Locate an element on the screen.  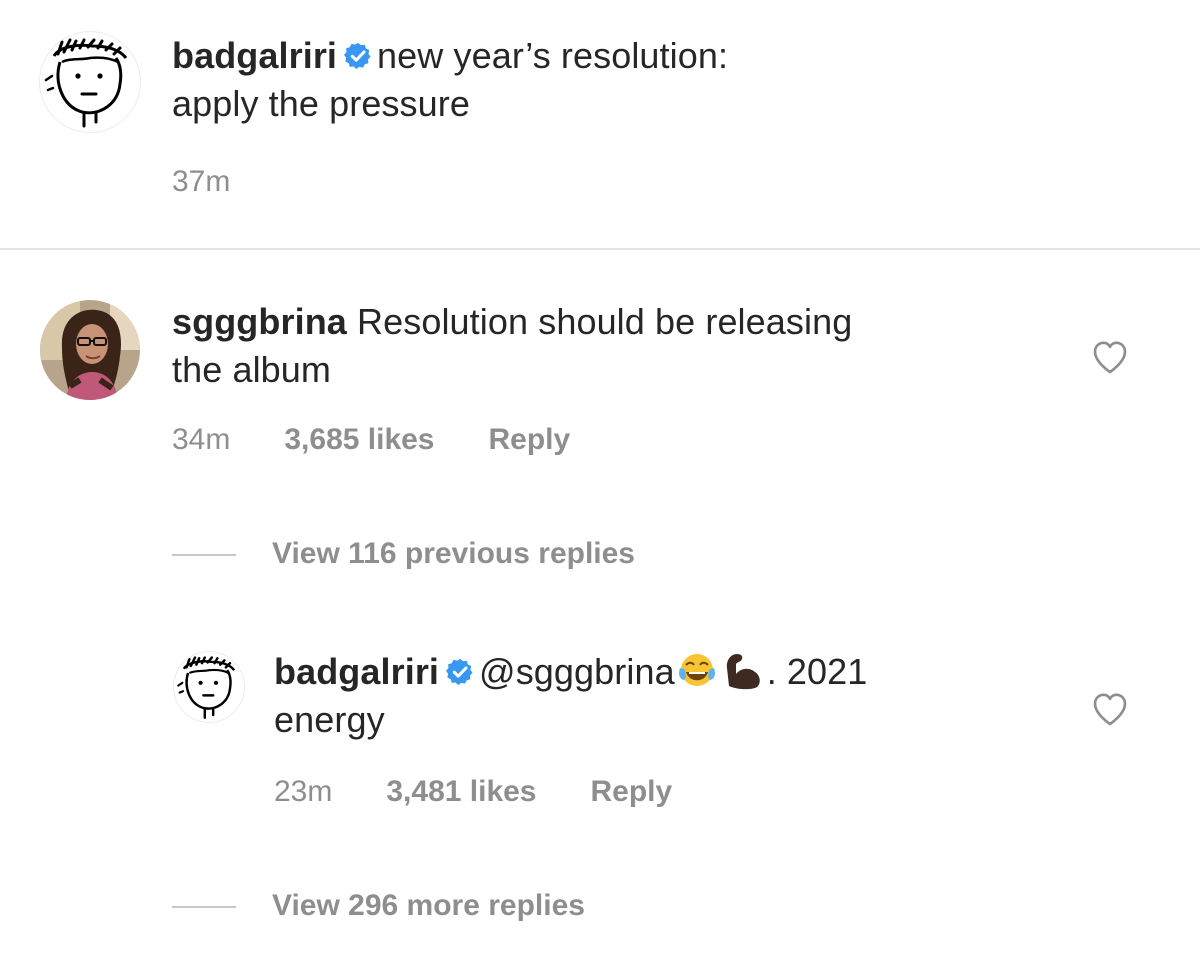
avatar-badgalriri is located at coordinates (90, 82).